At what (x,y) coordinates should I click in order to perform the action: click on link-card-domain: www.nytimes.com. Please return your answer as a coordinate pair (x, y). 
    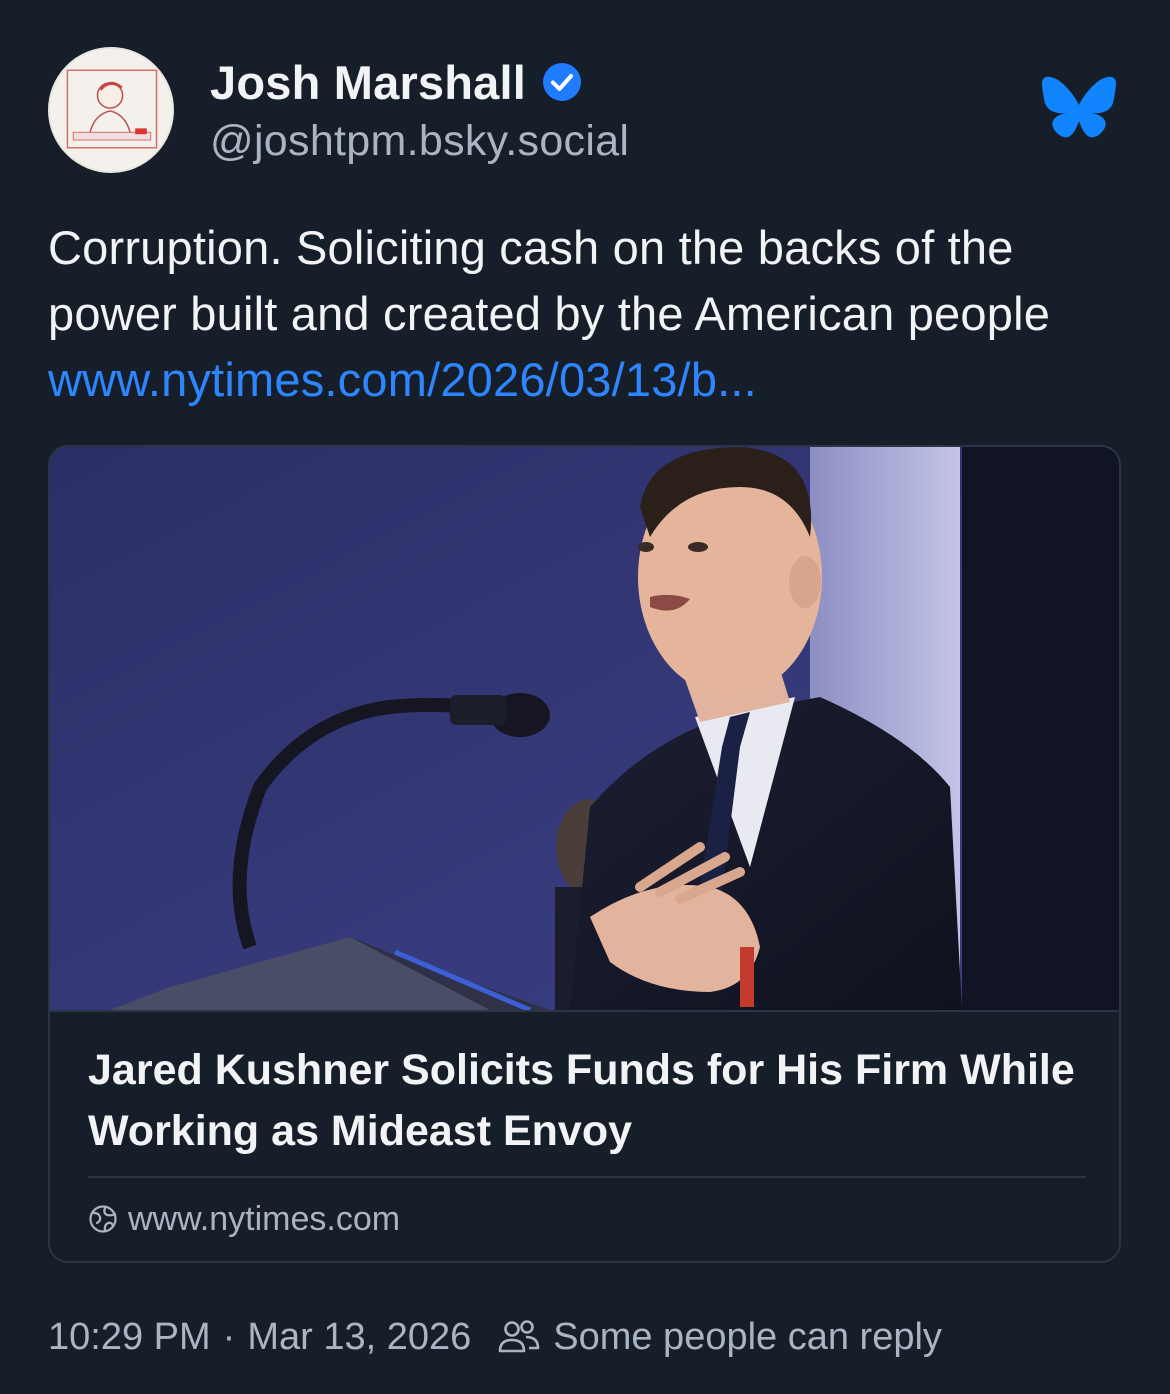
    Looking at the image, I should click on (244, 1219).